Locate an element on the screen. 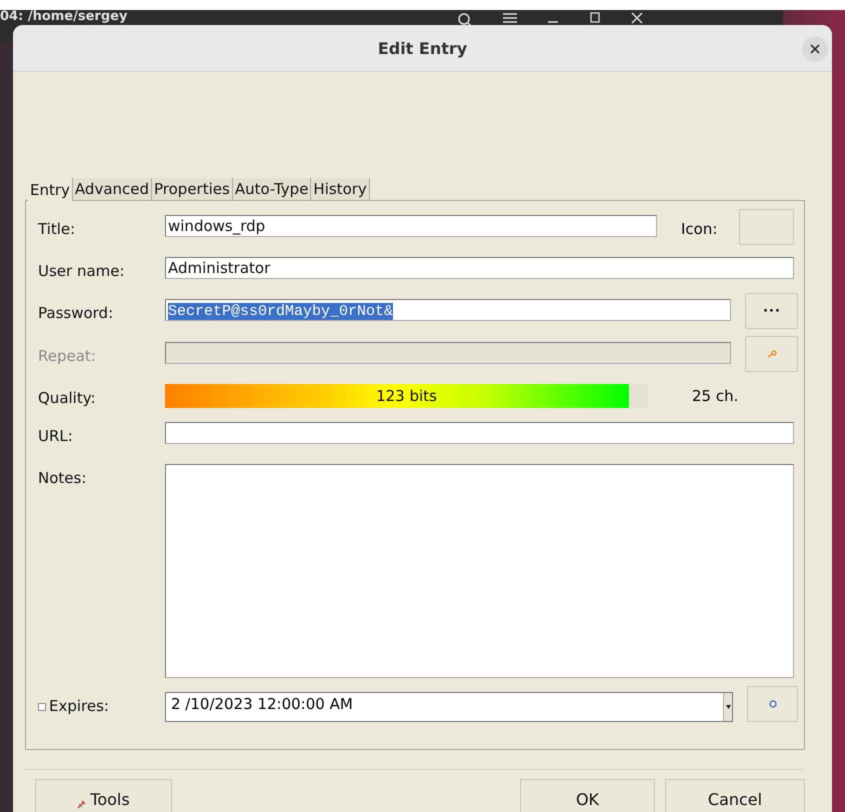 The width and height of the screenshot is (845, 812). maximize-icon is located at coordinates (595, 18).